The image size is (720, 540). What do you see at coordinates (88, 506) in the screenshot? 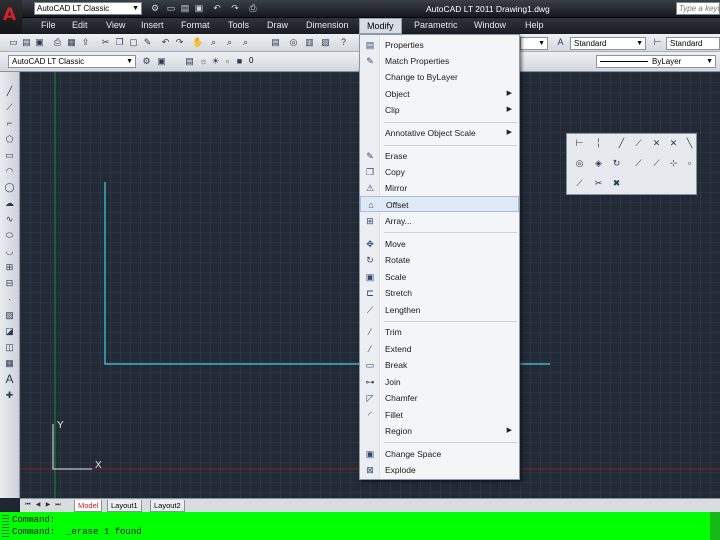
I see `tab-model: Model` at bounding box center [88, 506].